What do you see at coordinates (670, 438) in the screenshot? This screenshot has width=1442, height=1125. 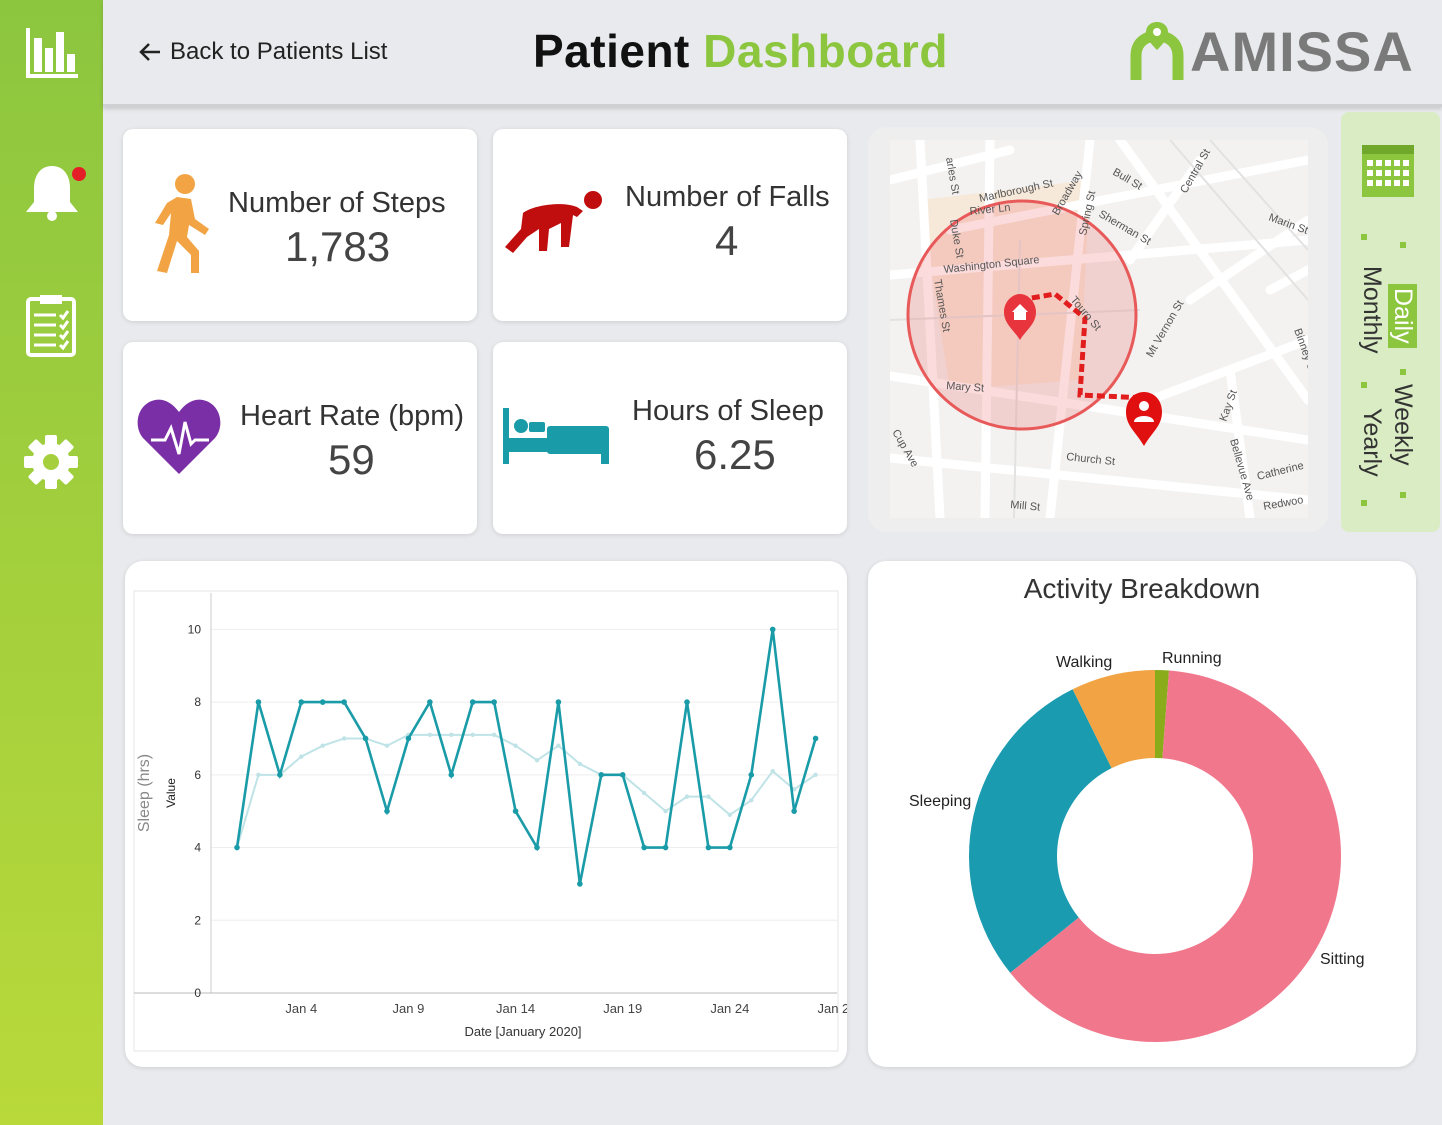 I see `sleep-card: Hours of Sleep 6.25` at bounding box center [670, 438].